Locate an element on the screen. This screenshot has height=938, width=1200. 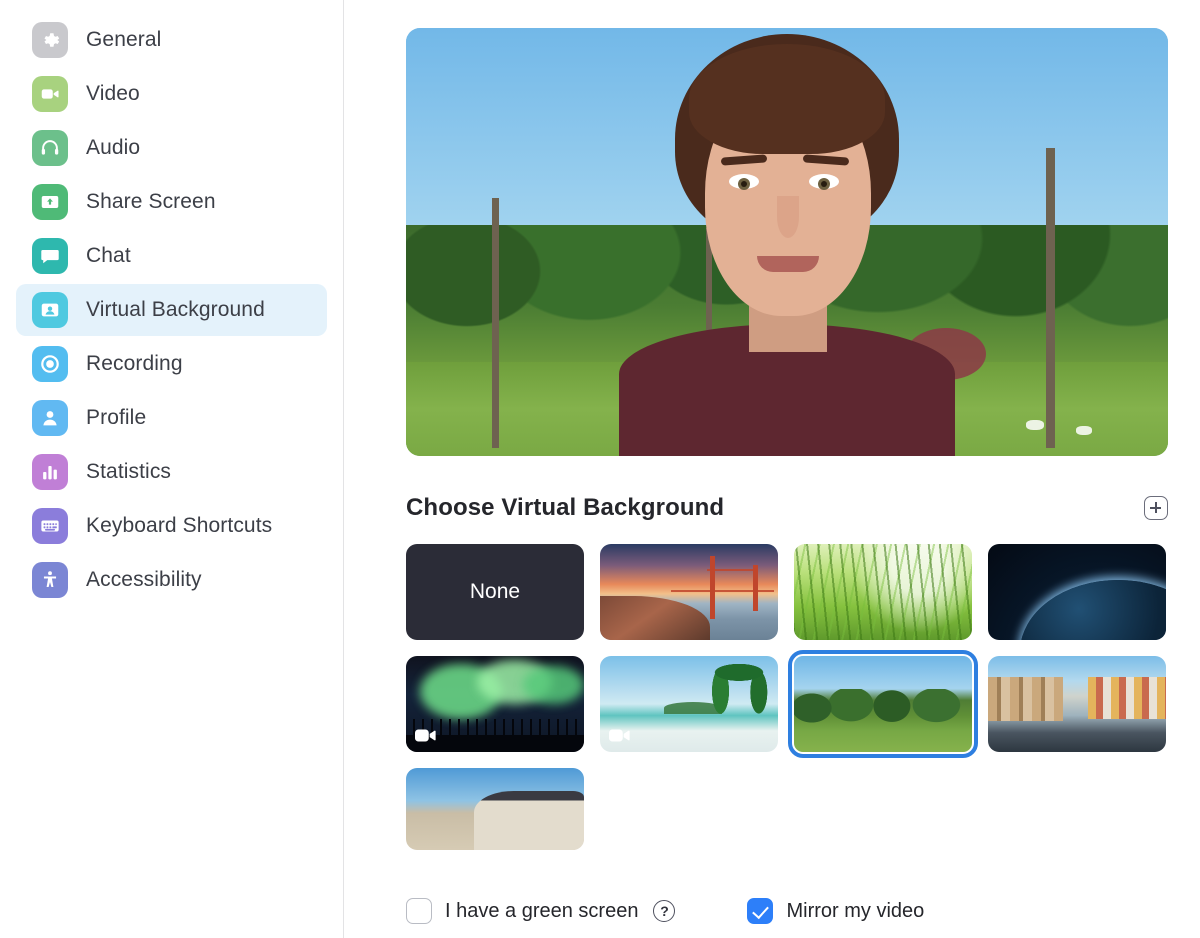
bar-chart-icon is located at coordinates (50, 472).